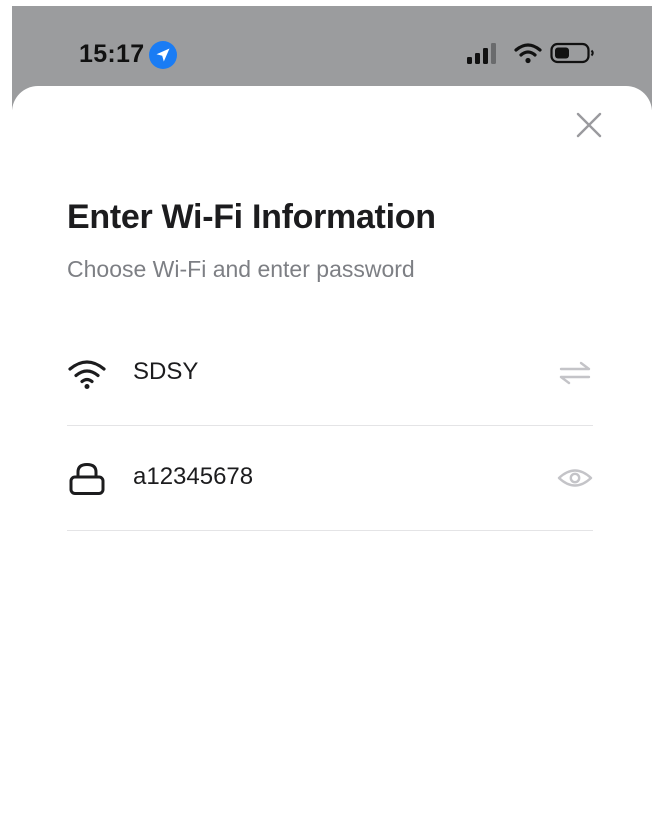 The image size is (652, 818). I want to click on wifi-network-selector: SDSY, so click(330, 374).